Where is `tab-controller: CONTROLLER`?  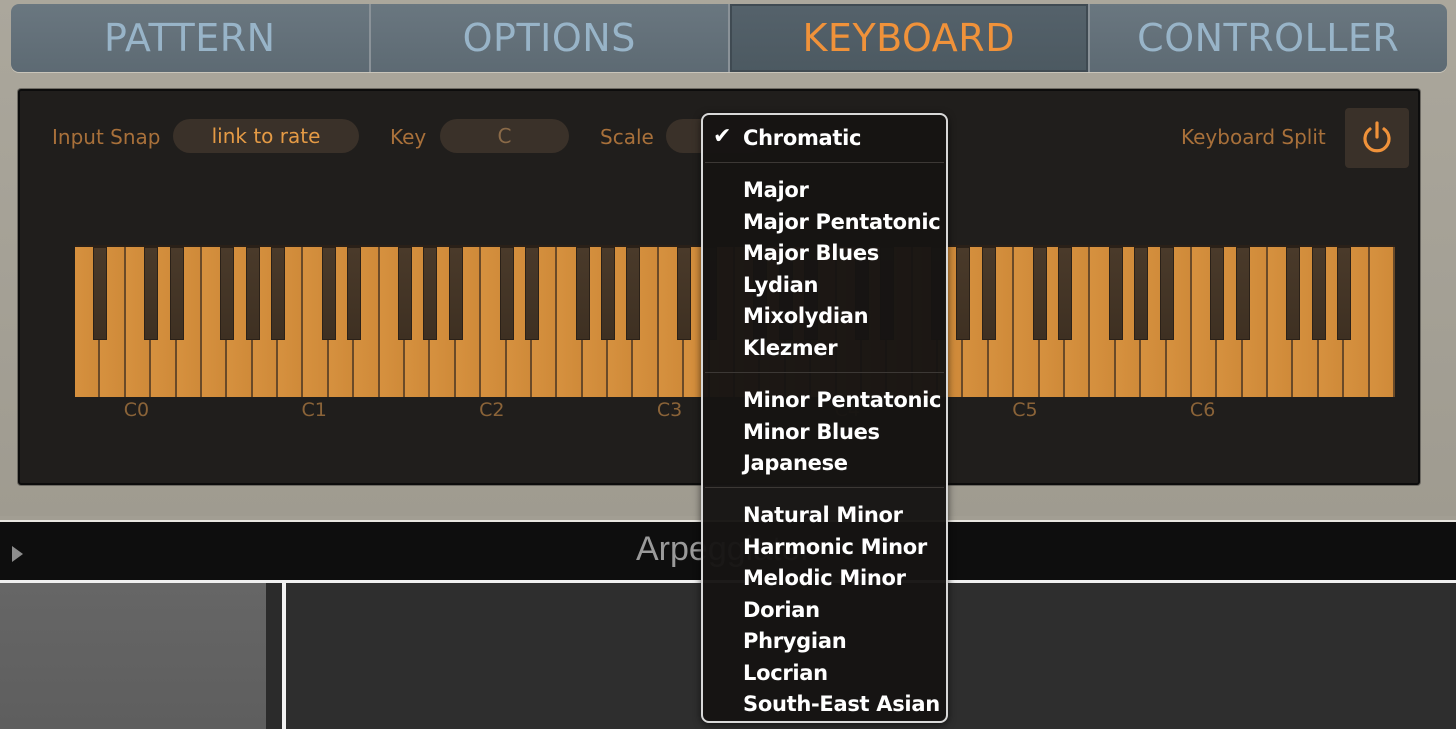
tab-controller: CONTROLLER is located at coordinates (1268, 38).